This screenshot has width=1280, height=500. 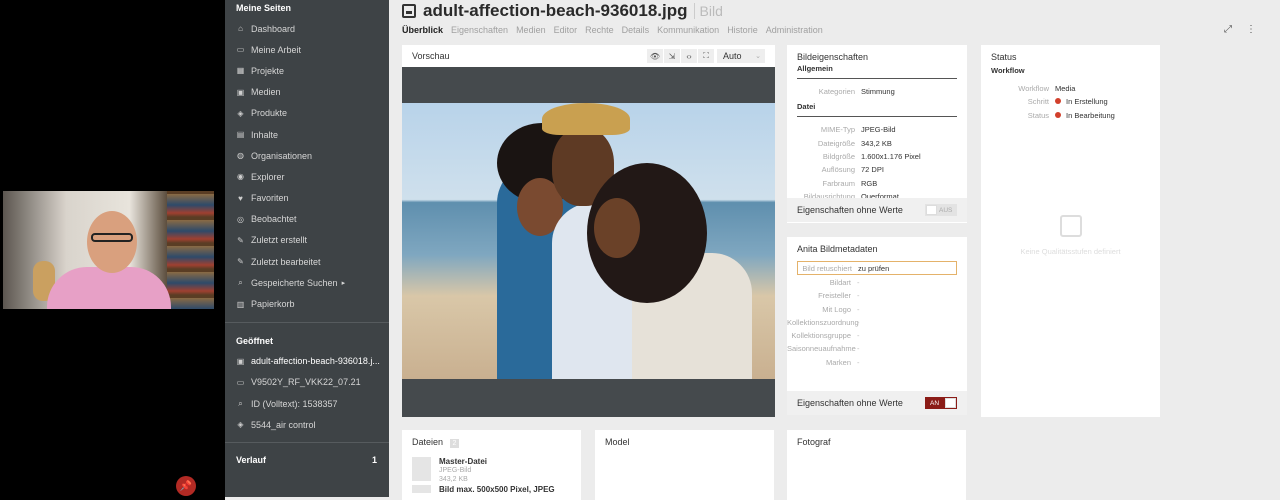 I want to click on sidebar-item: ◈ Produkte, so click(x=307, y=113).